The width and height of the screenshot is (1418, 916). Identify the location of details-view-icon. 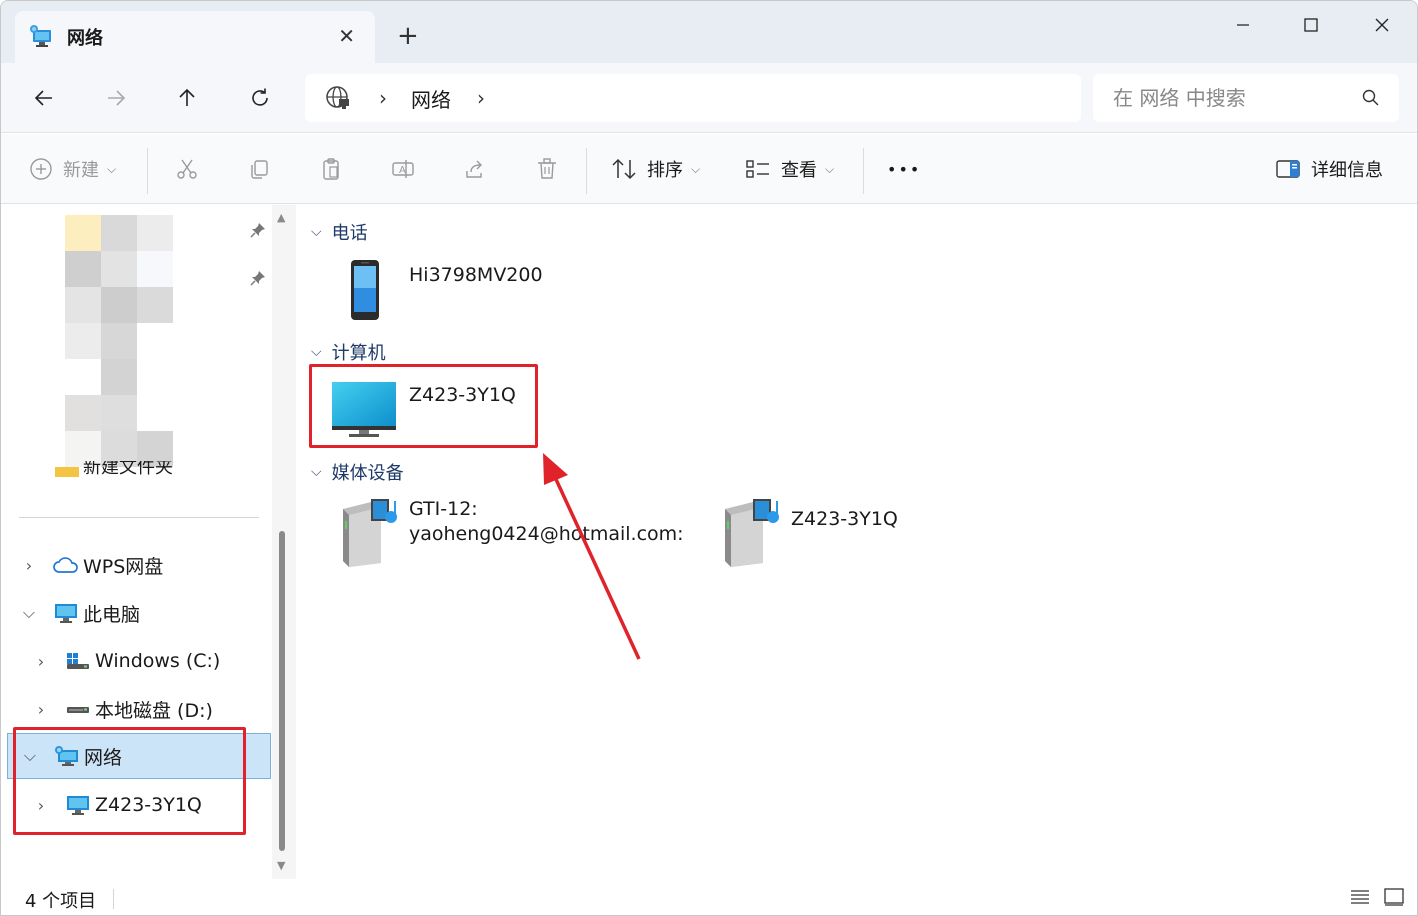
(1360, 897).